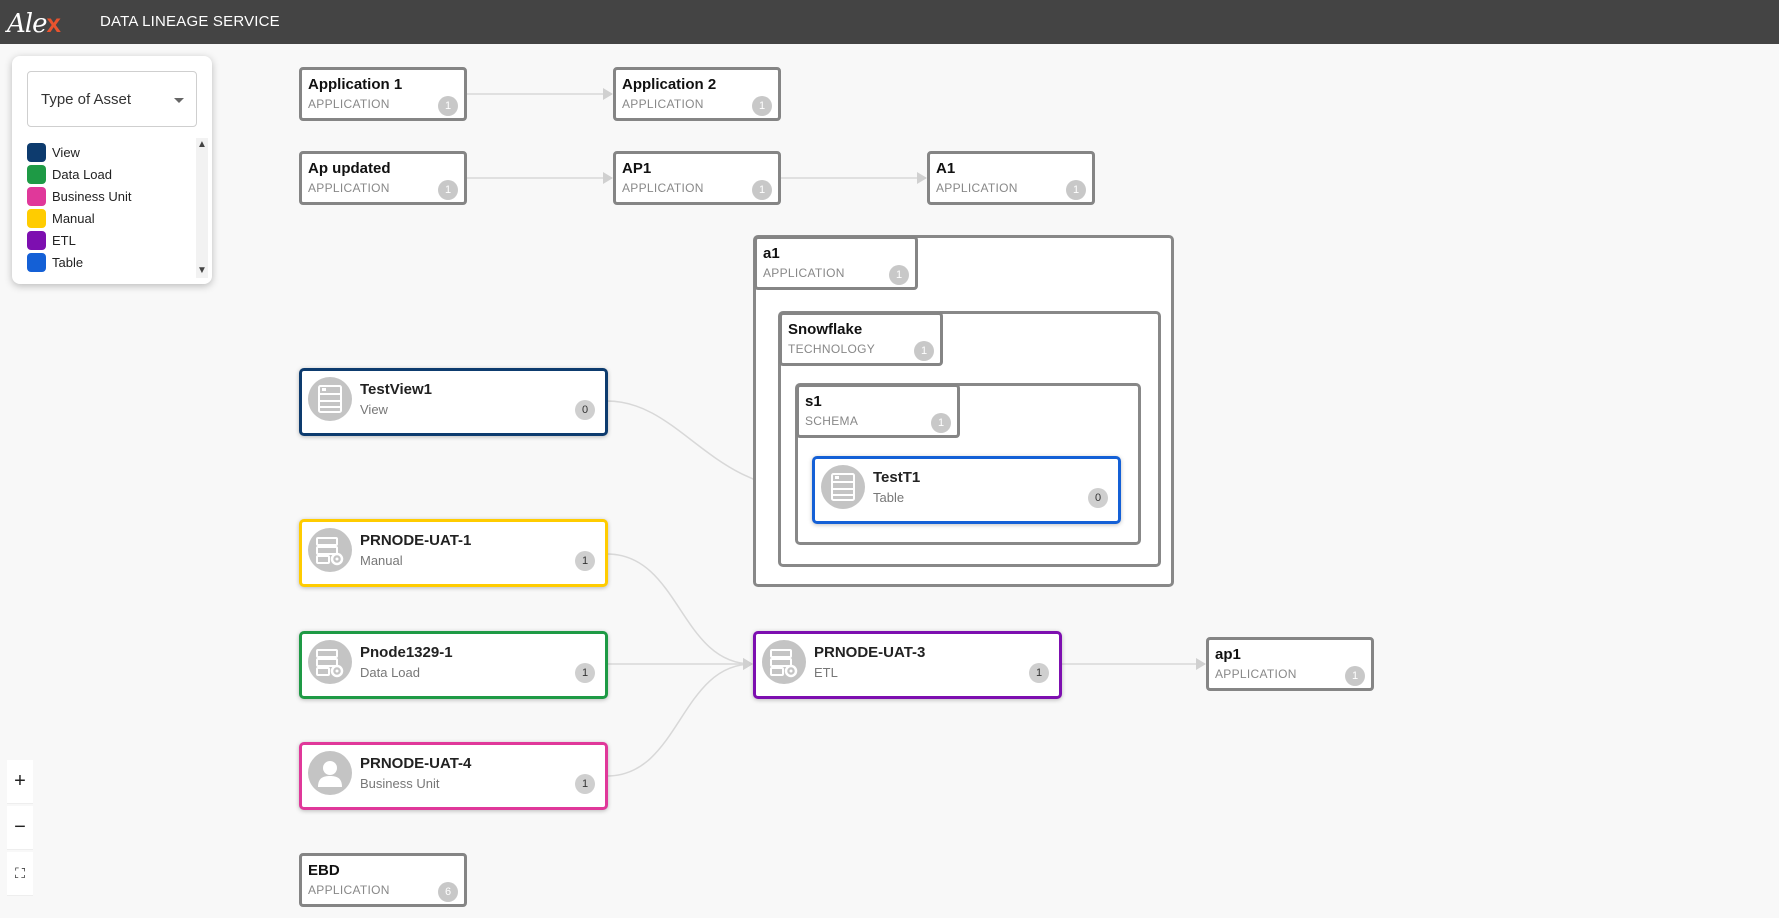 This screenshot has width=1779, height=918. What do you see at coordinates (897, 477) in the screenshot?
I see `asset-title: TestT1` at bounding box center [897, 477].